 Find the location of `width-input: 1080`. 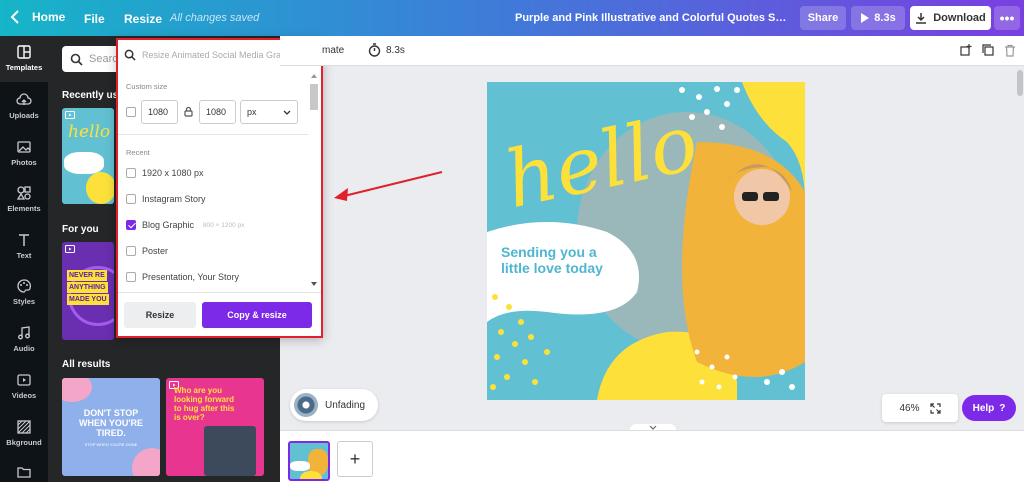

width-input: 1080 is located at coordinates (159, 112).